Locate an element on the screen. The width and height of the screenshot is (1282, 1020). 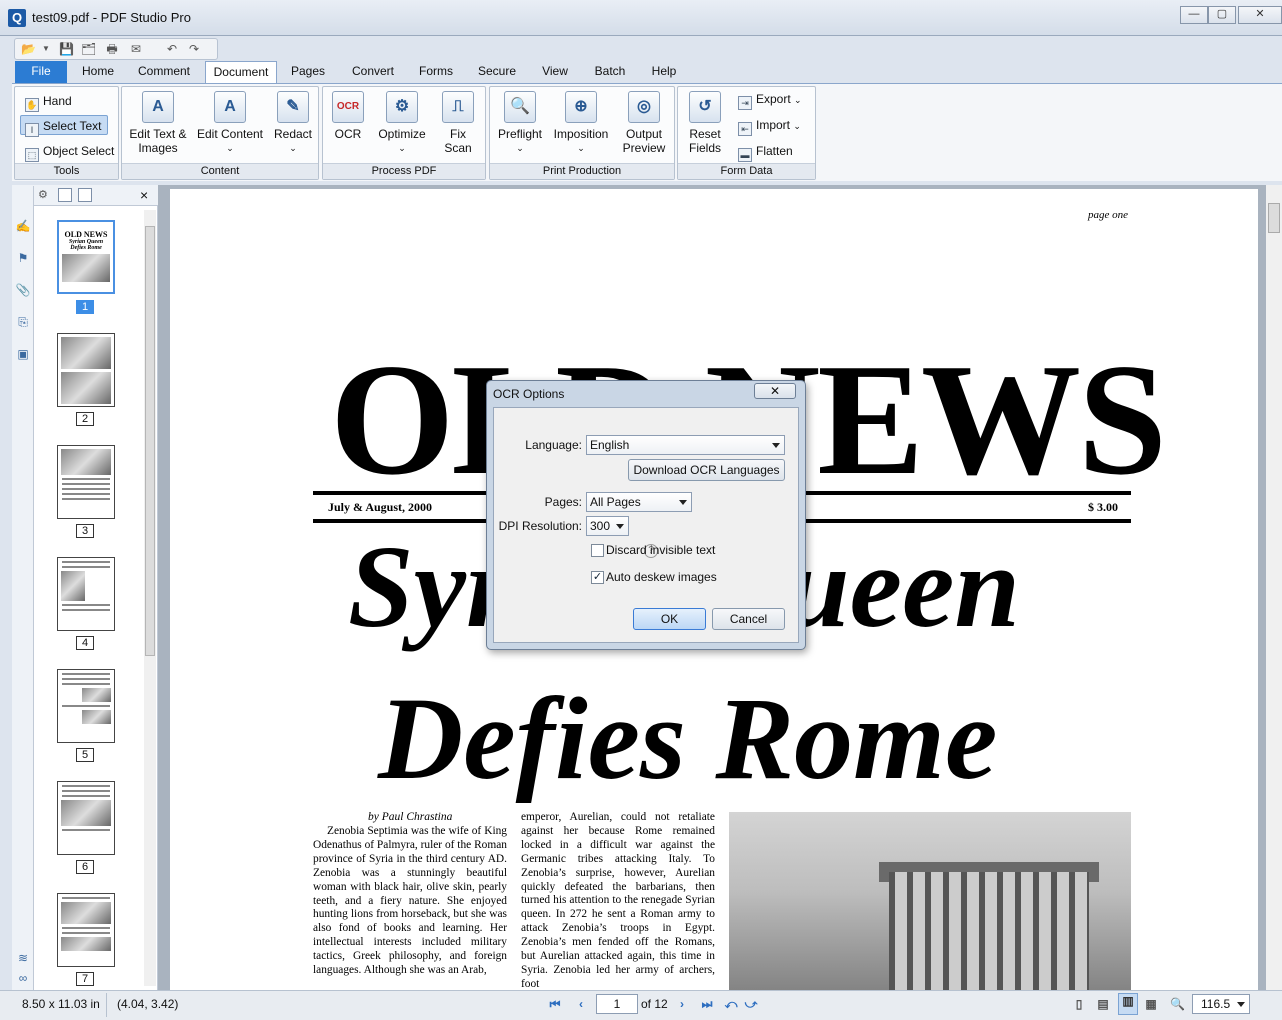
scanner-icon: ⎍ is located at coordinates (458, 107).